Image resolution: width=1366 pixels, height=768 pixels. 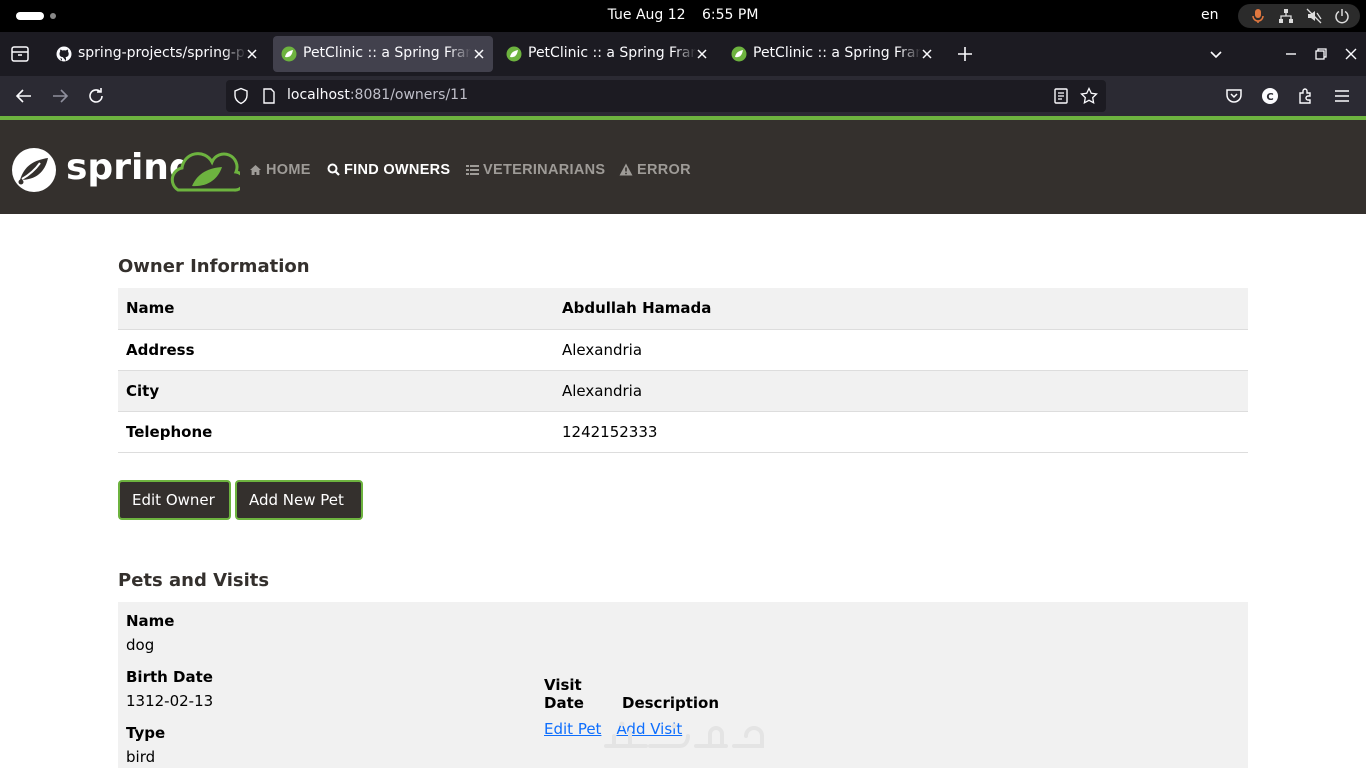 I want to click on forward-icon, so click(x=60, y=96).